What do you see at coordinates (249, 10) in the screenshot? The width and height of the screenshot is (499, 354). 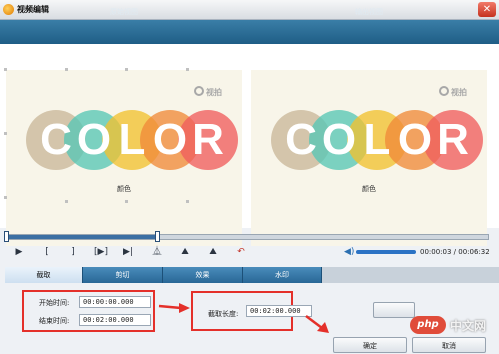 I see `title-bar` at bounding box center [249, 10].